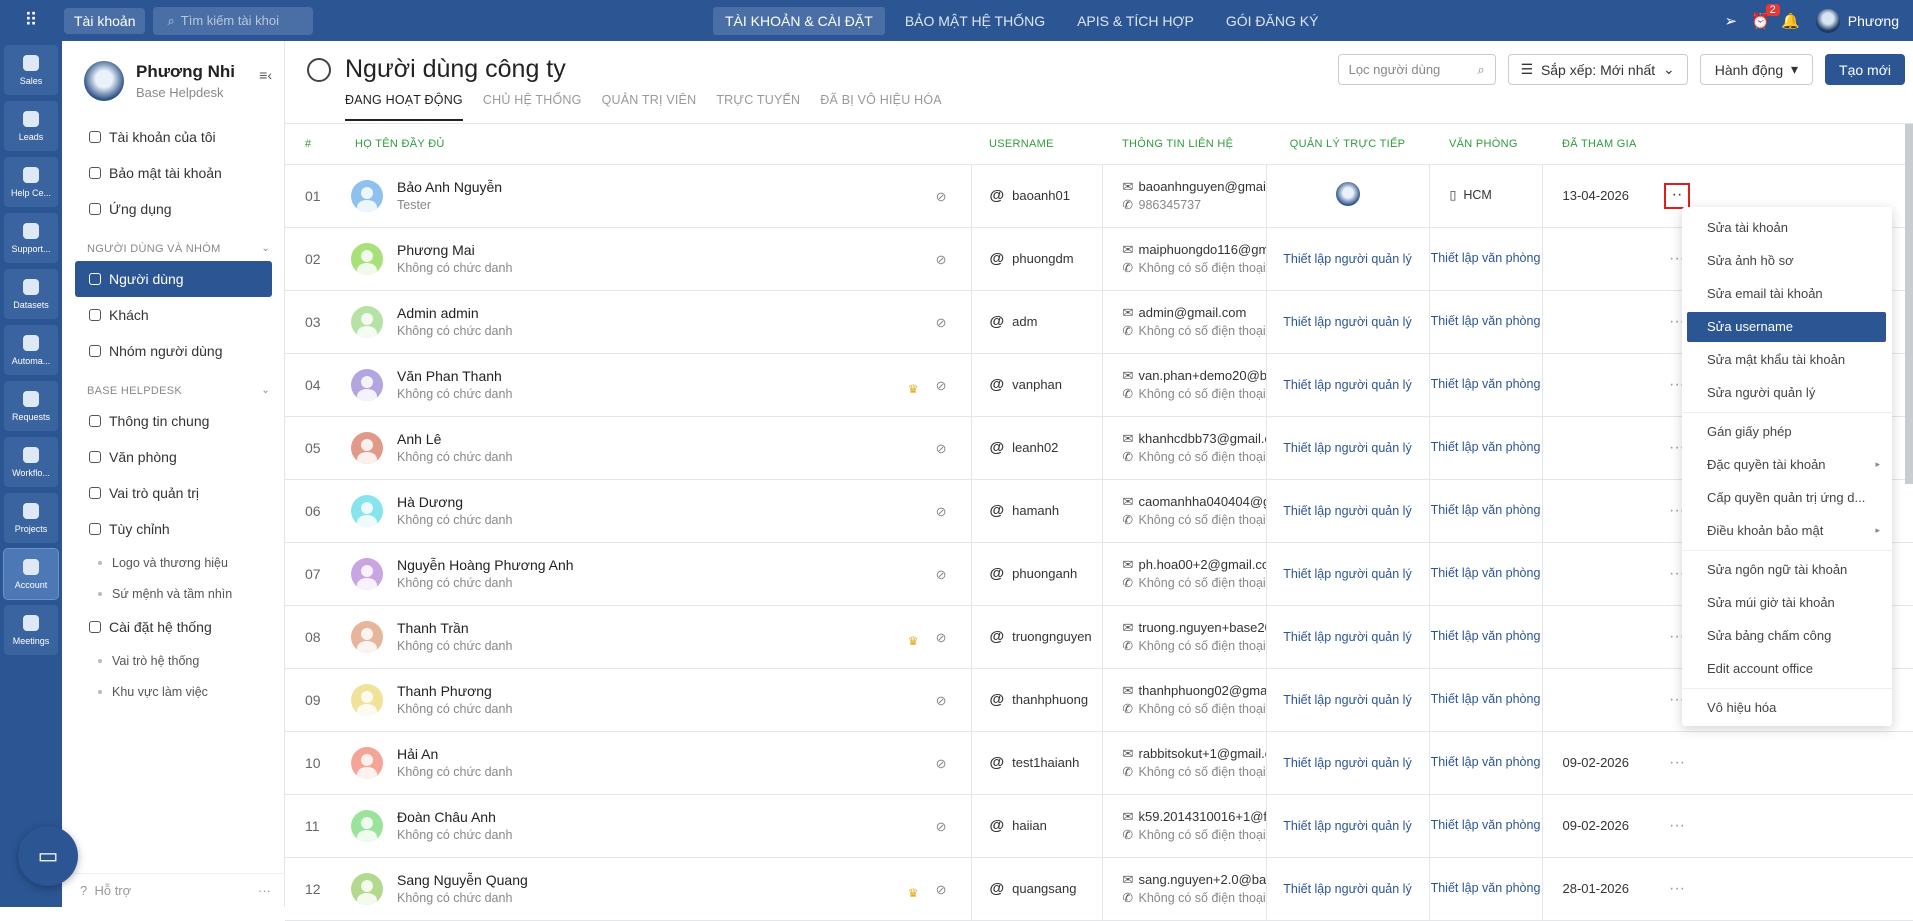  Describe the element at coordinates (1786, 260) in the screenshot. I see `menu-item: Sửa ảnh hồ sơ` at that location.